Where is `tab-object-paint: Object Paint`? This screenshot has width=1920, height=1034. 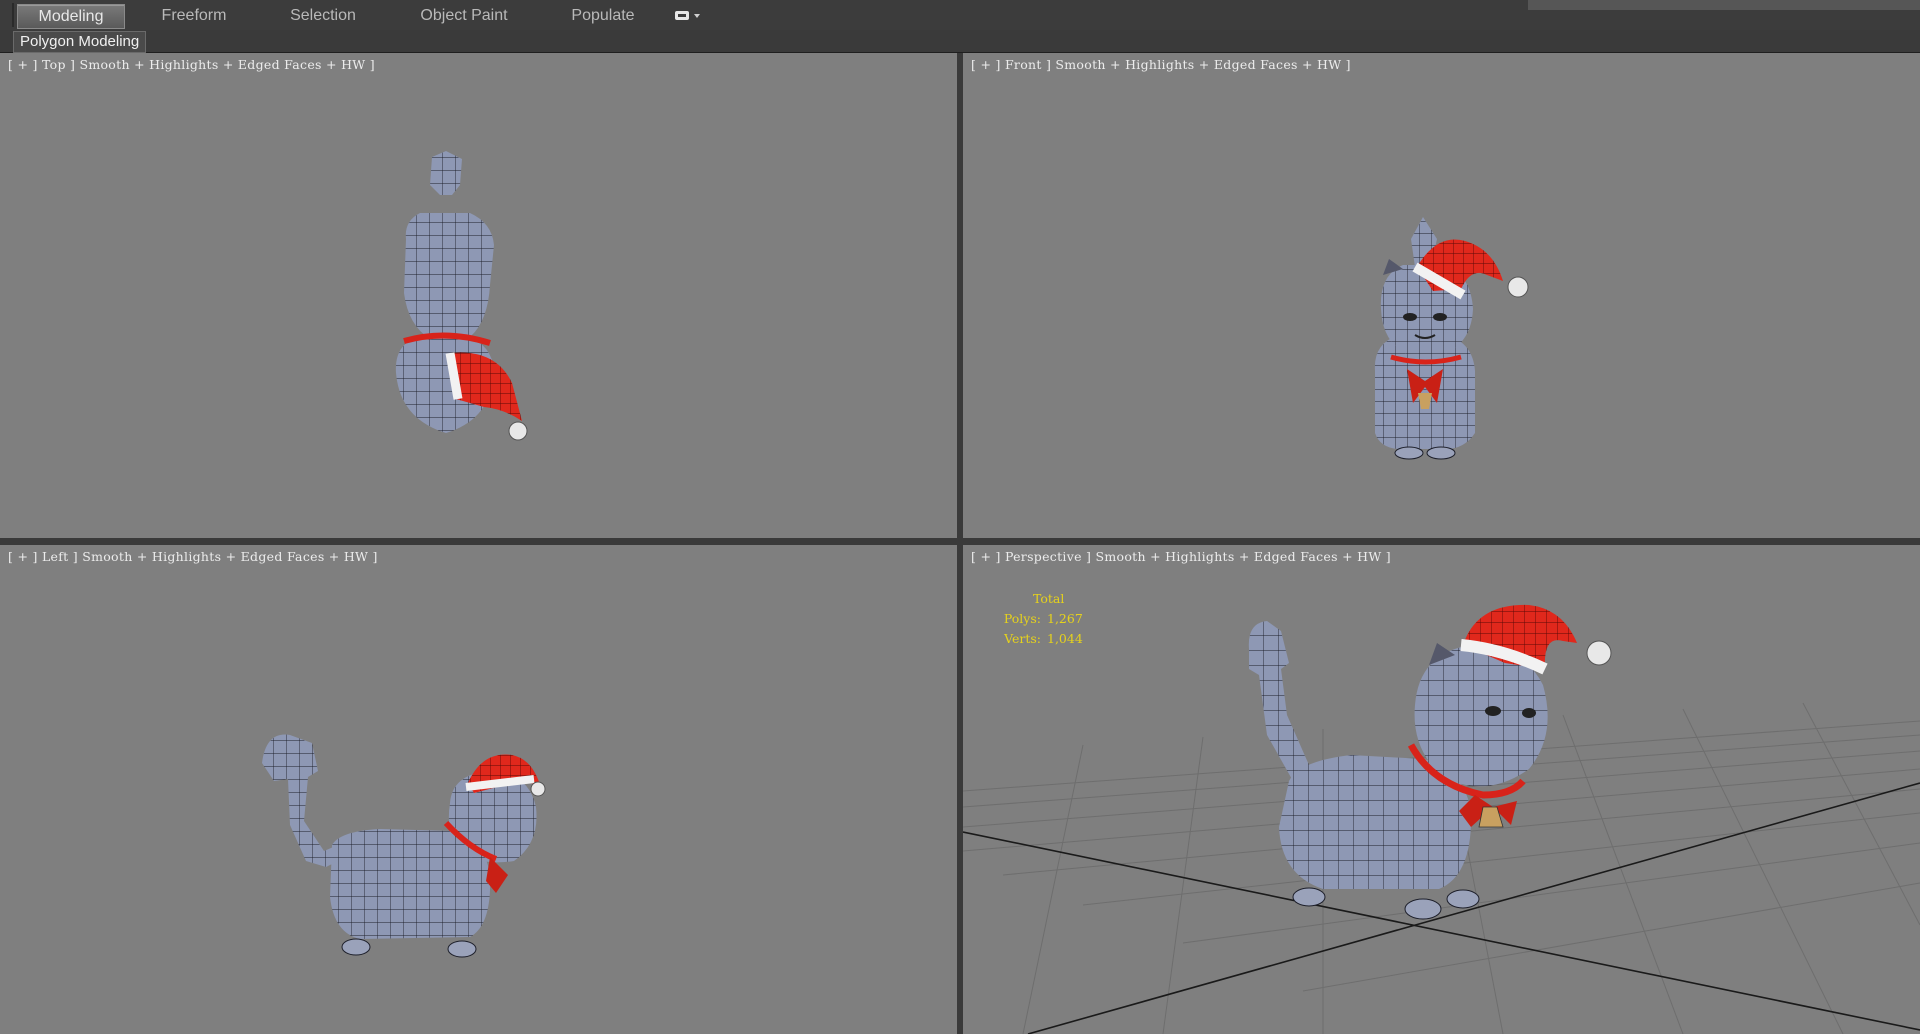
tab-object-paint: Object Paint is located at coordinates (464, 15).